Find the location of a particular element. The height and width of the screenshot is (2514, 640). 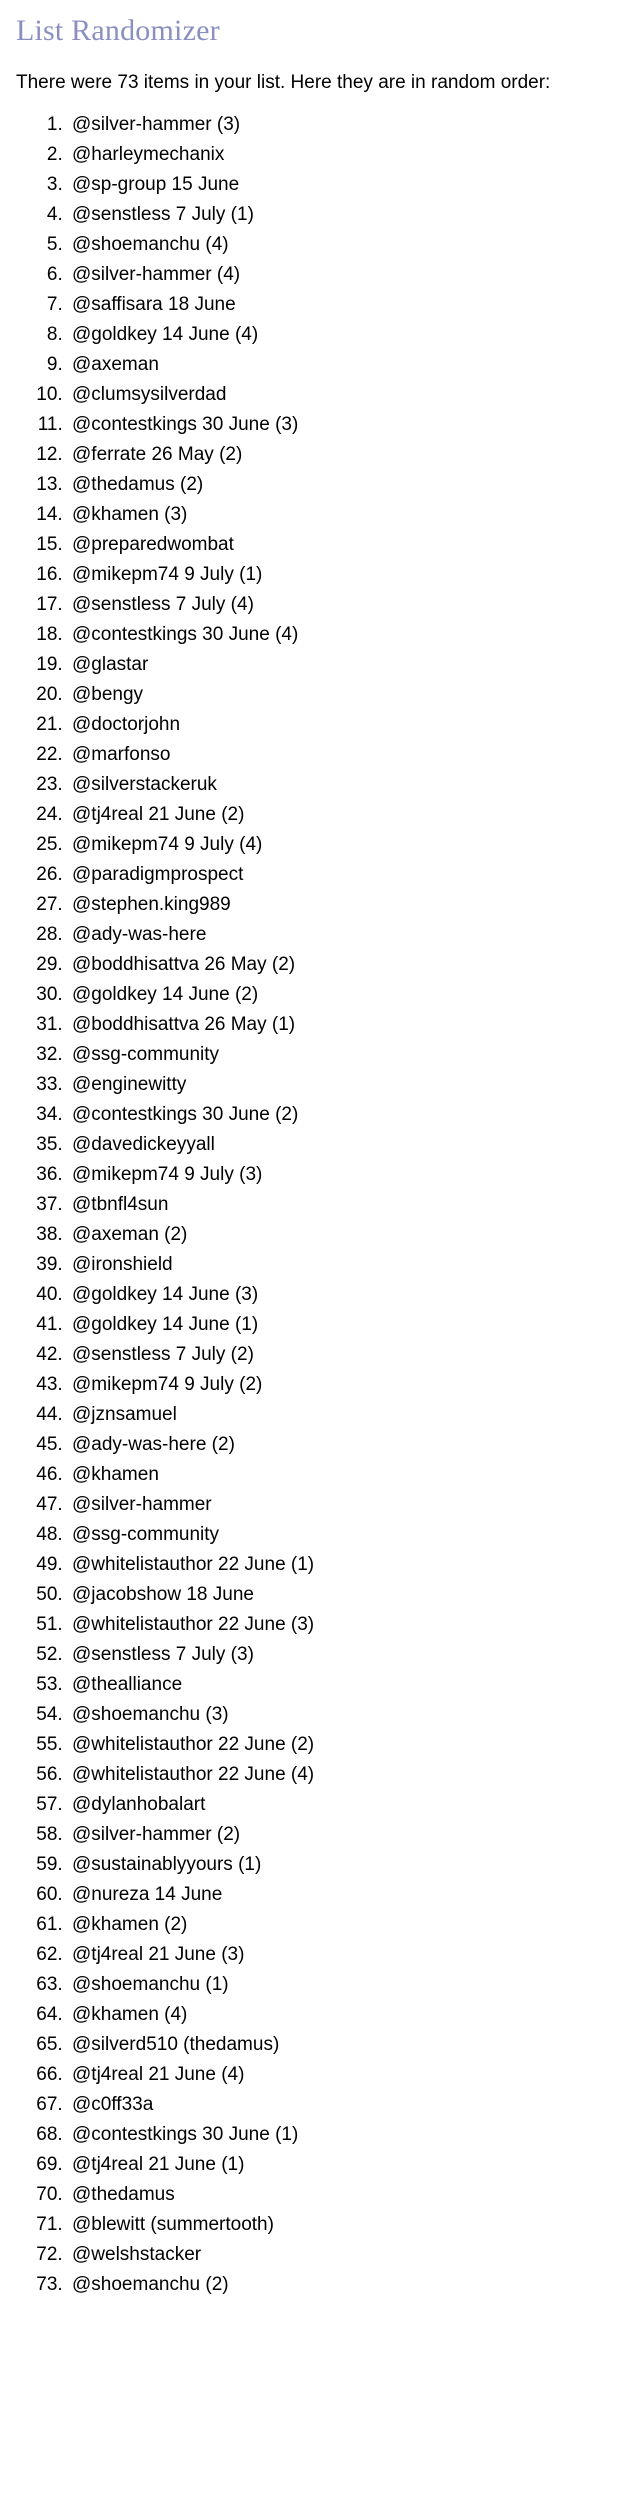

list-item: @silver-hammer is located at coordinates (350, 1505).